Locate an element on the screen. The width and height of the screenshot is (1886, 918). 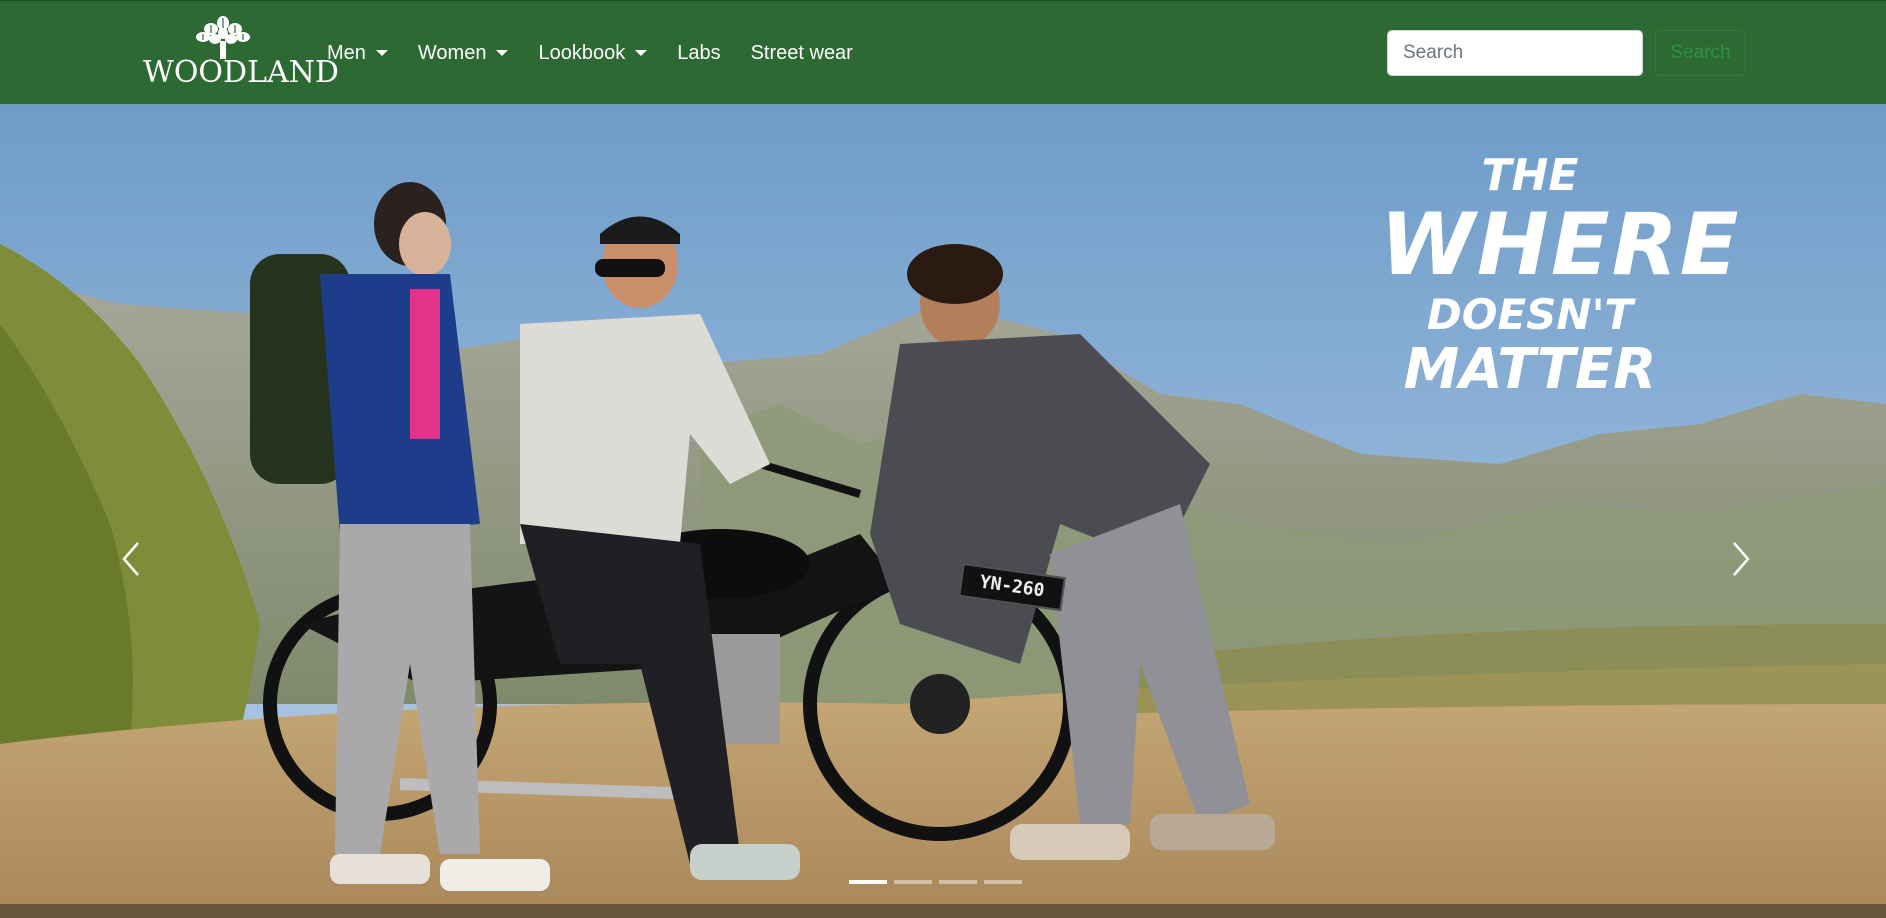
tagline-line-2: WHERE is located at coordinates (1560, 245).